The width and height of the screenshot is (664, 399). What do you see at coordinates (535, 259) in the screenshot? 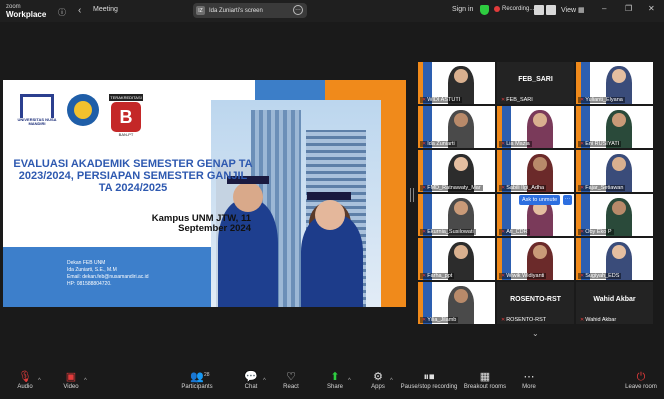
I see `participant-tile: ✕ Wiwik Widiyanti` at bounding box center [535, 259].